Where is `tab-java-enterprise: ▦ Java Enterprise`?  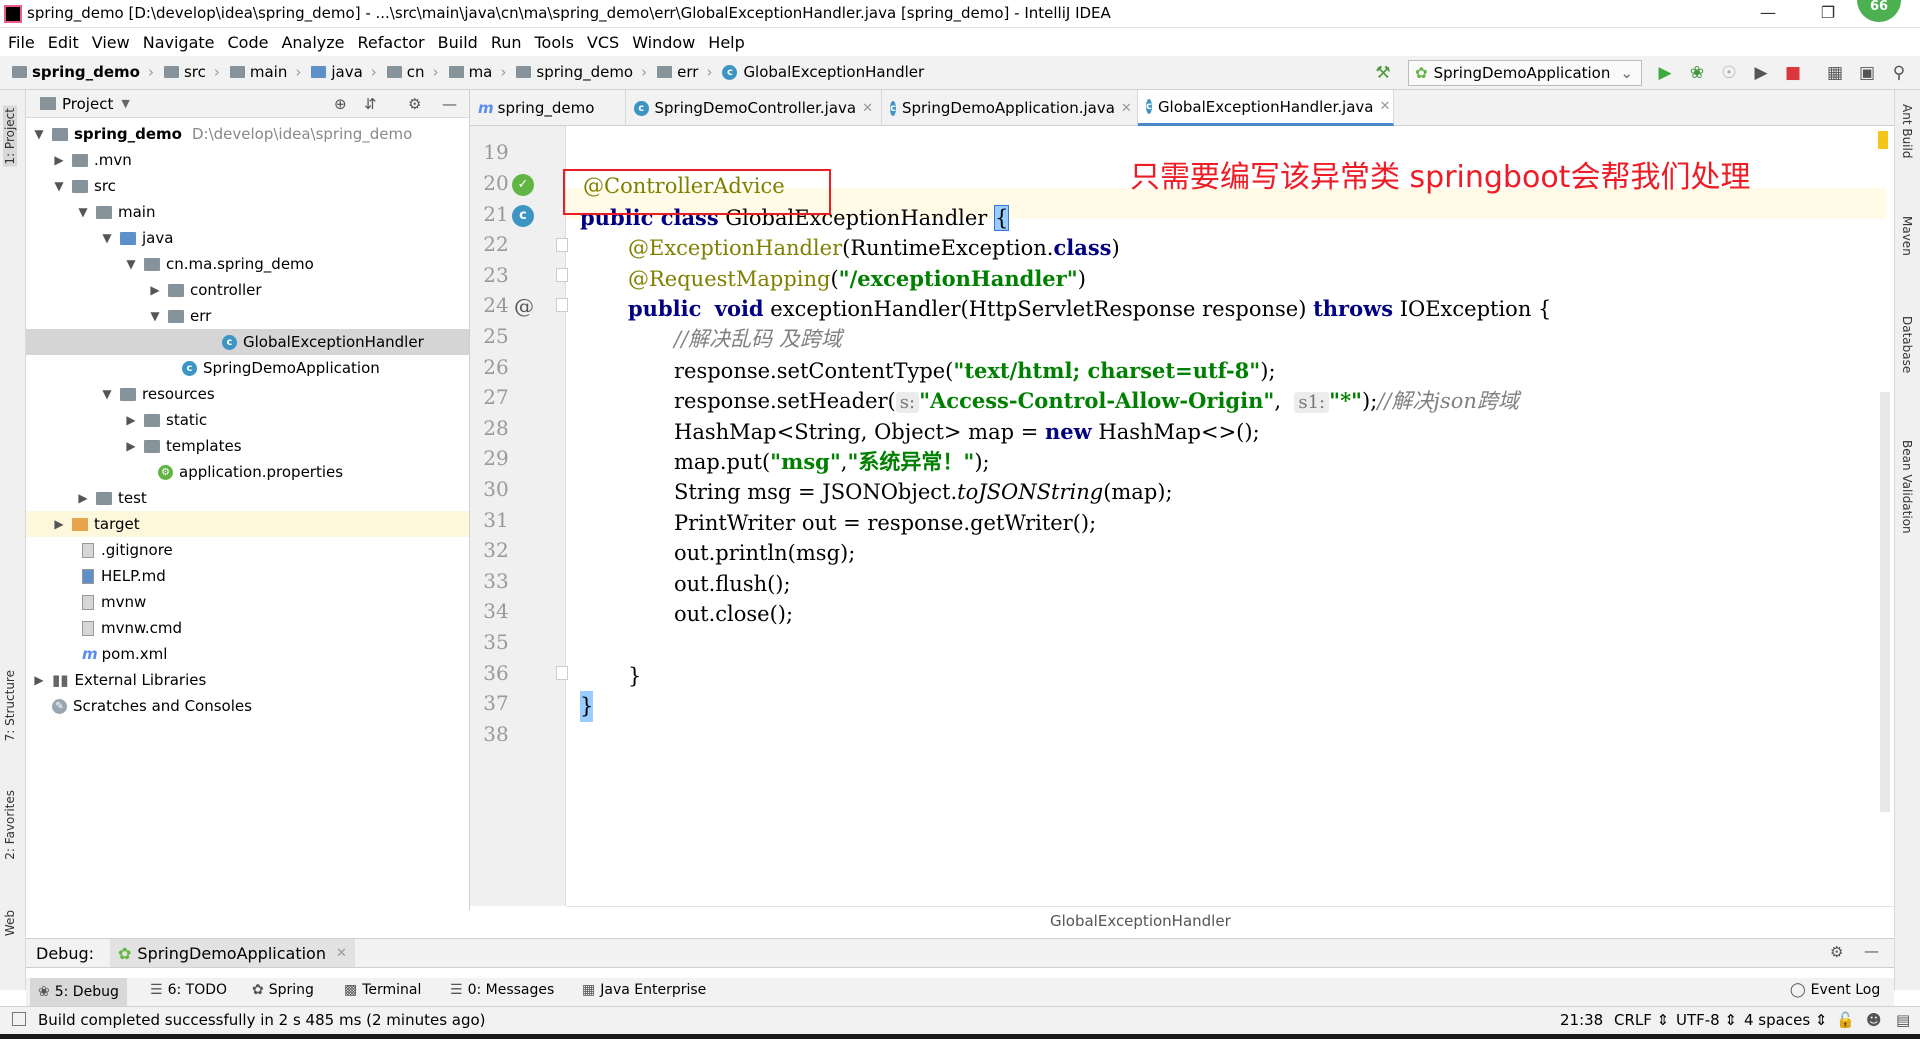 tab-java-enterprise: ▦ Java Enterprise is located at coordinates (644, 990).